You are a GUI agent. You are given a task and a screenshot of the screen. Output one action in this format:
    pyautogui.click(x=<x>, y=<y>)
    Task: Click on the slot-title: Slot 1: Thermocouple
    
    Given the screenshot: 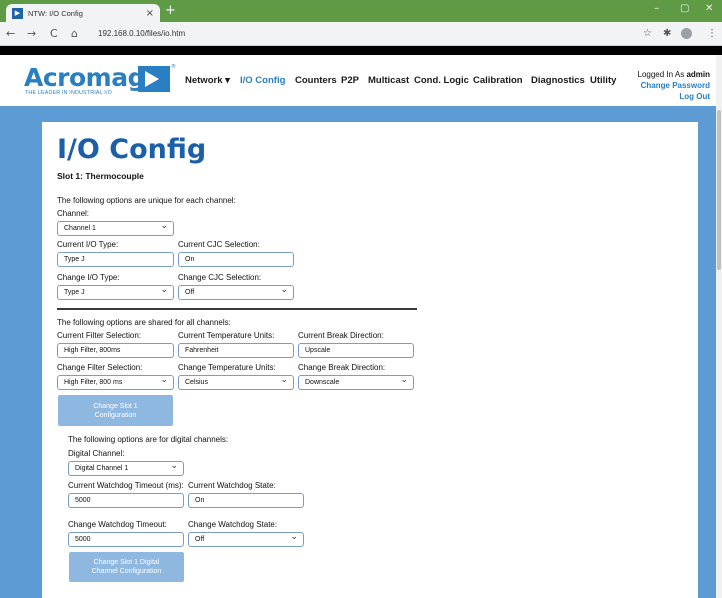 What is the action you would take?
    pyautogui.click(x=100, y=176)
    